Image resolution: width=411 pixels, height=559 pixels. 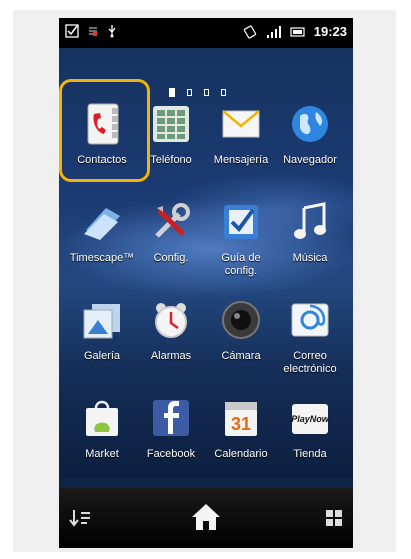 What do you see at coordinates (310, 258) in the screenshot?
I see `app-label: Música` at bounding box center [310, 258].